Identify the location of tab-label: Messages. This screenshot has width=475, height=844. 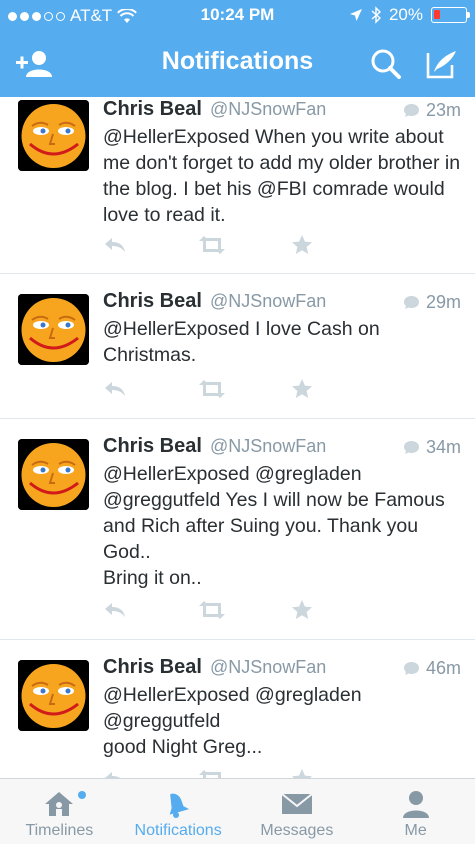
(297, 830).